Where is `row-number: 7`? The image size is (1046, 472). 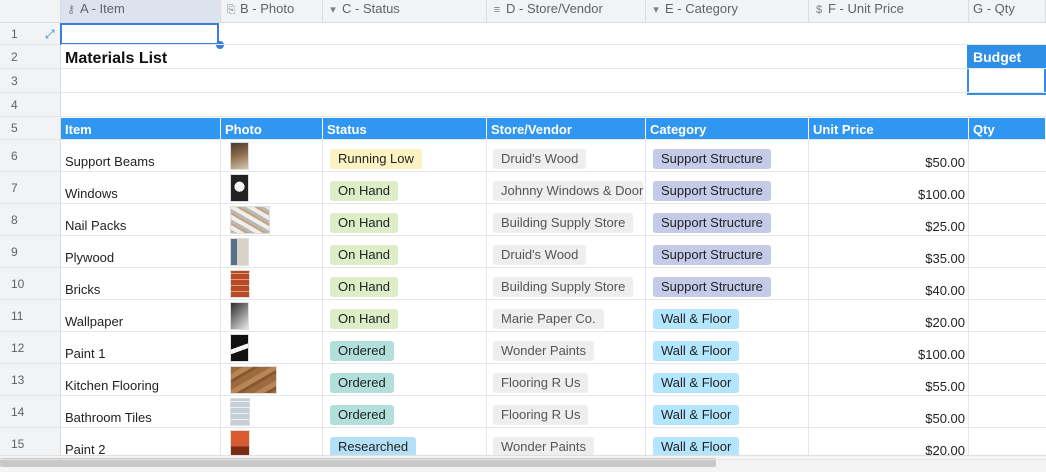 row-number: 7 is located at coordinates (30, 188).